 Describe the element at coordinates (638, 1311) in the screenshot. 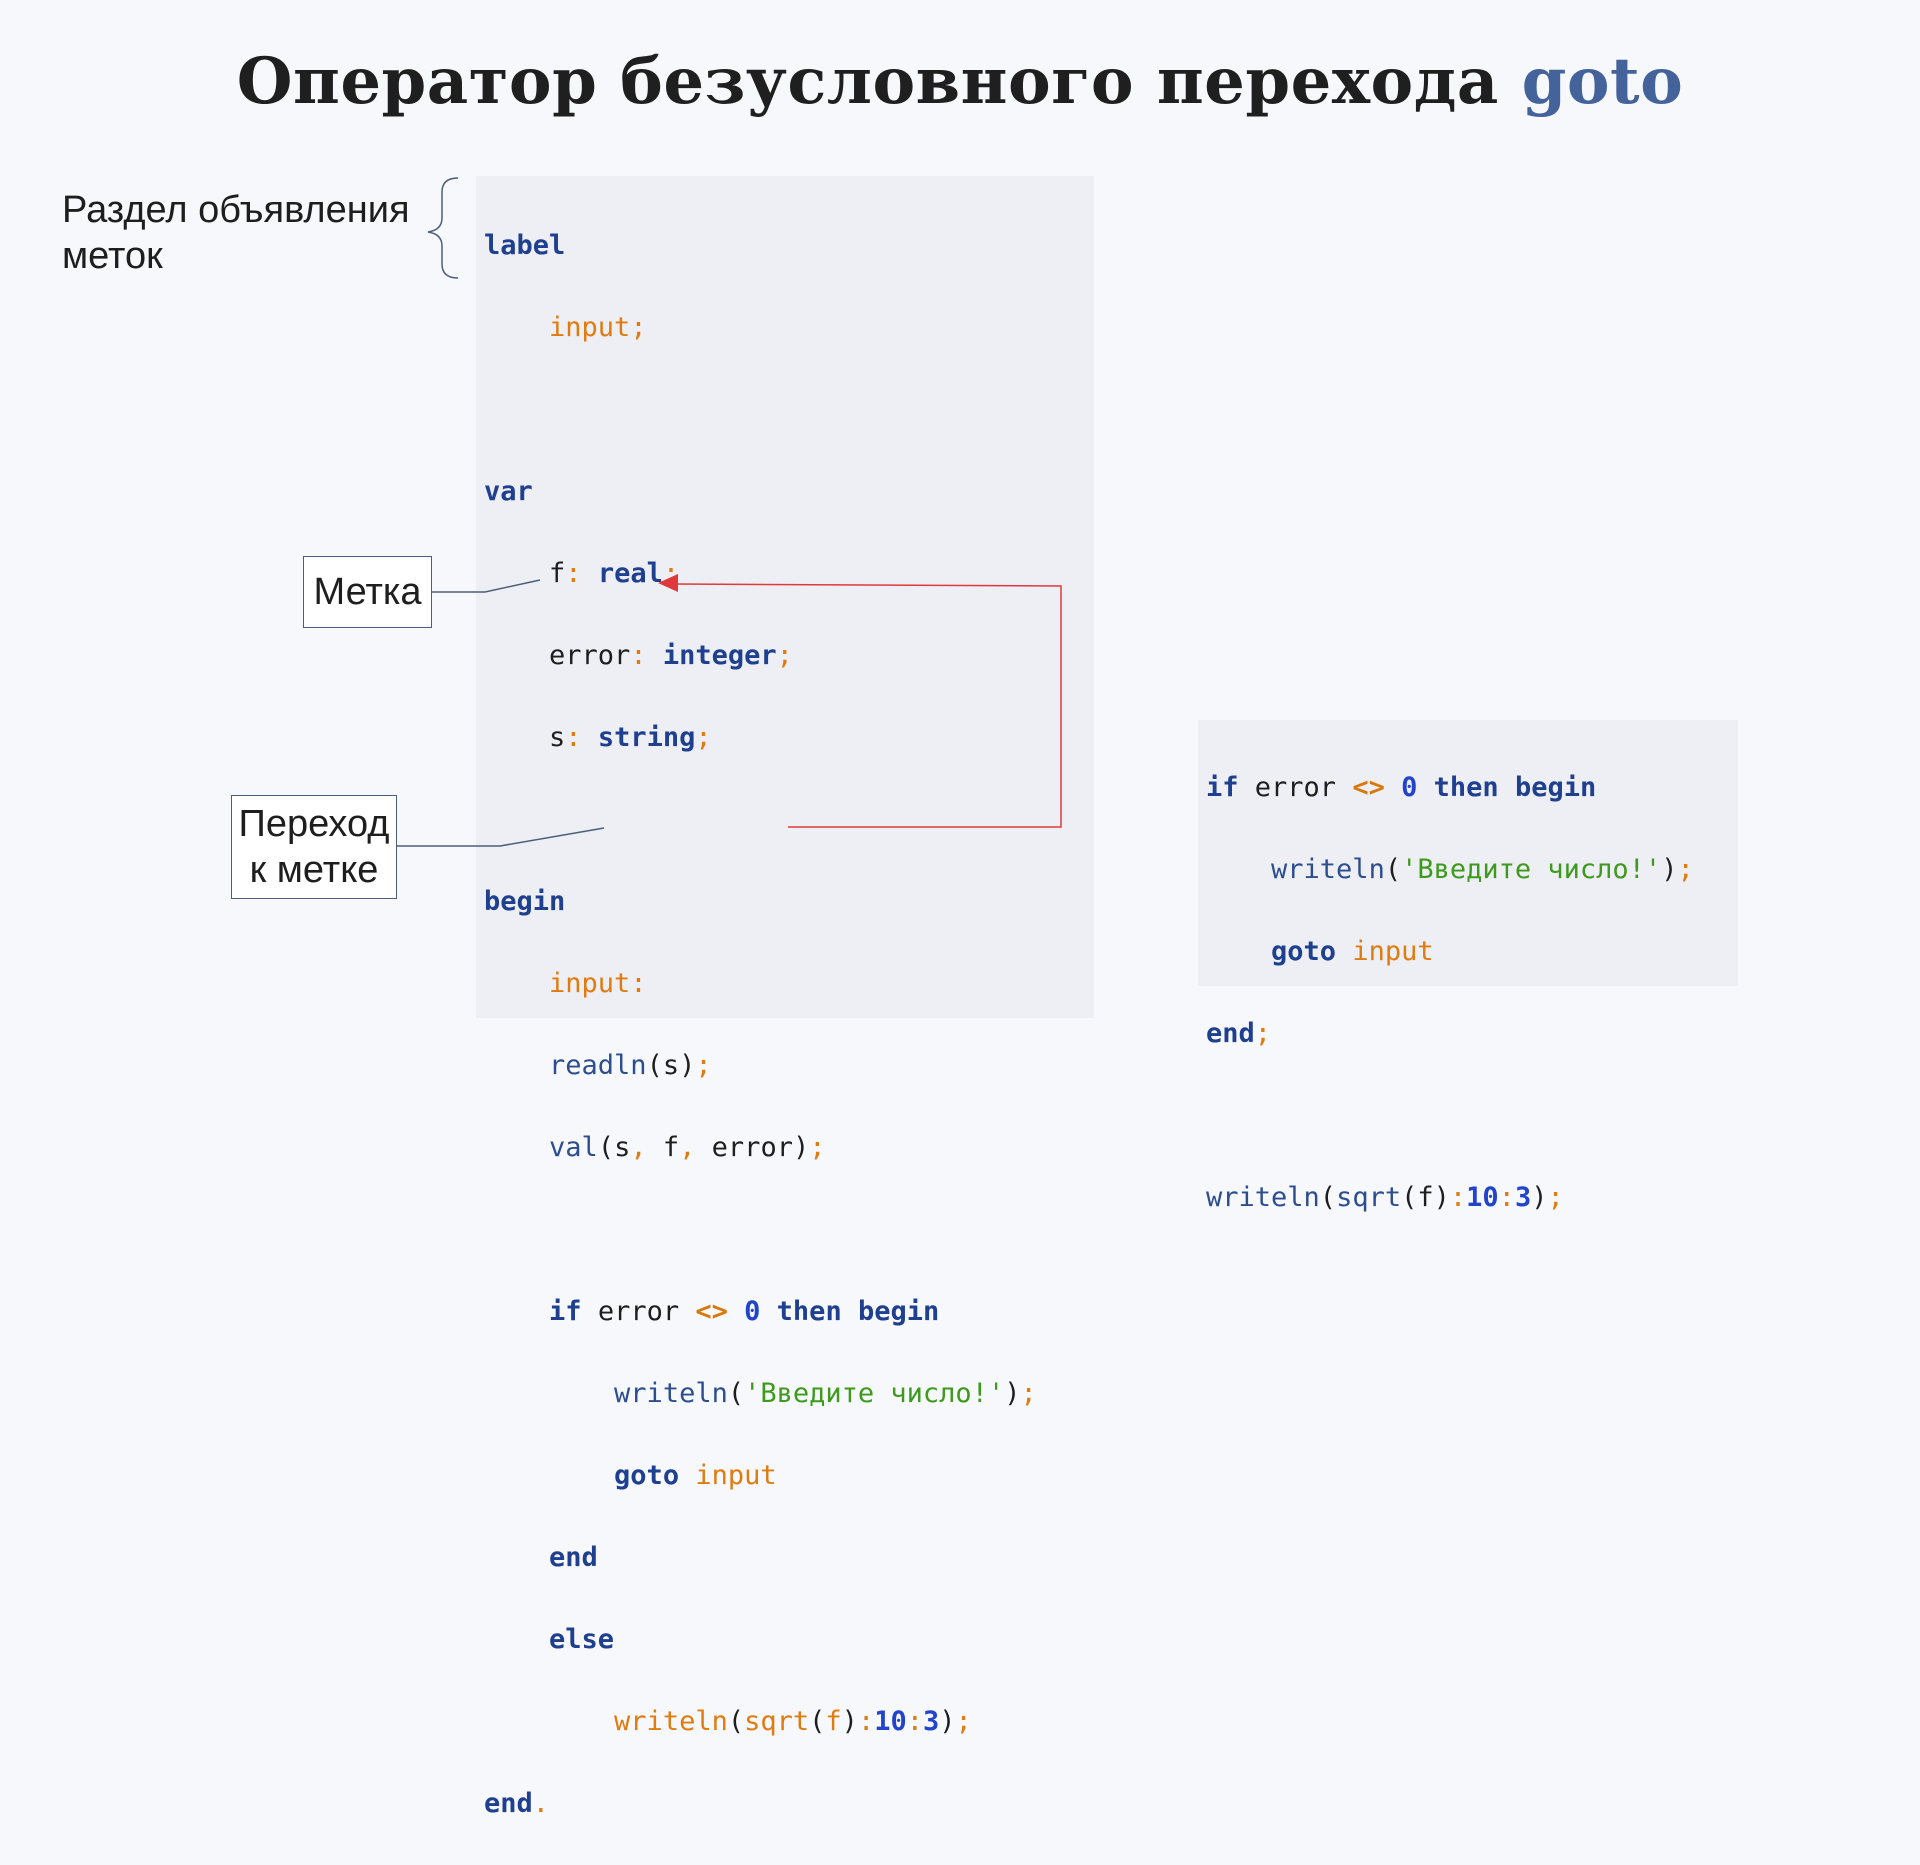

I see `cond-var: error` at that location.